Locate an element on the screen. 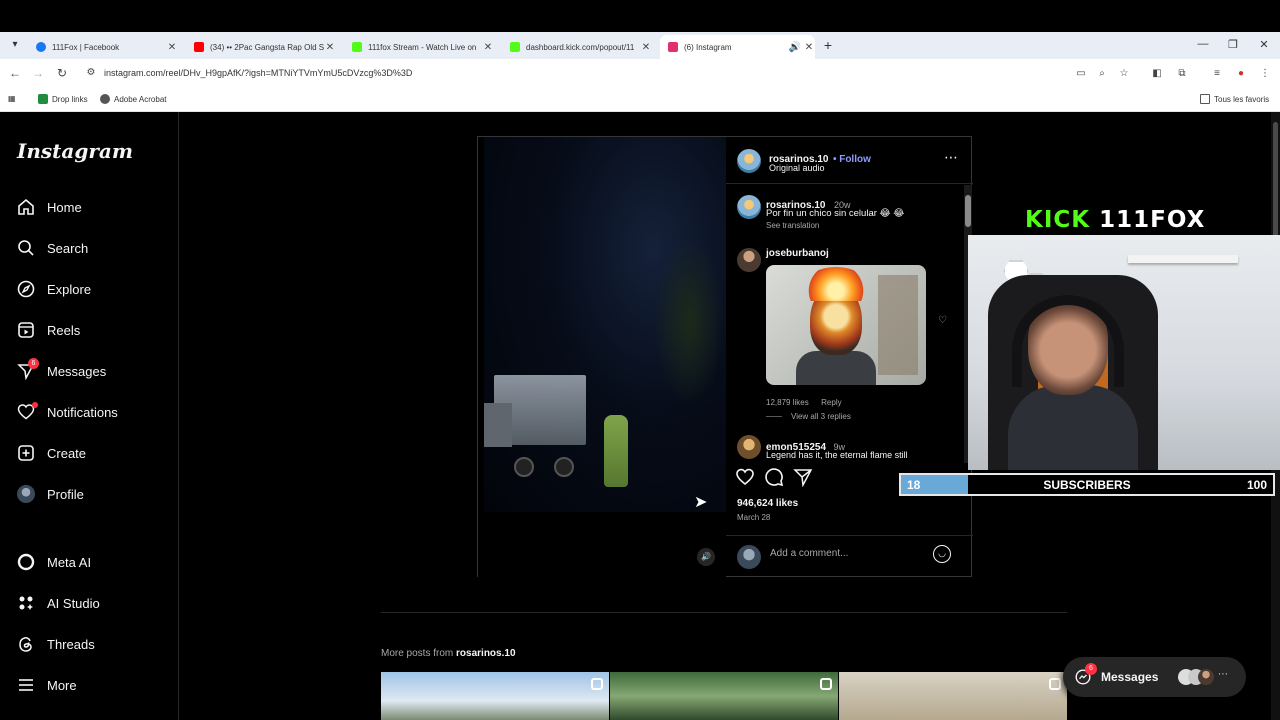 This screenshot has width=1280, height=720. commenter-username: joseburbanoj is located at coordinates (797, 253).